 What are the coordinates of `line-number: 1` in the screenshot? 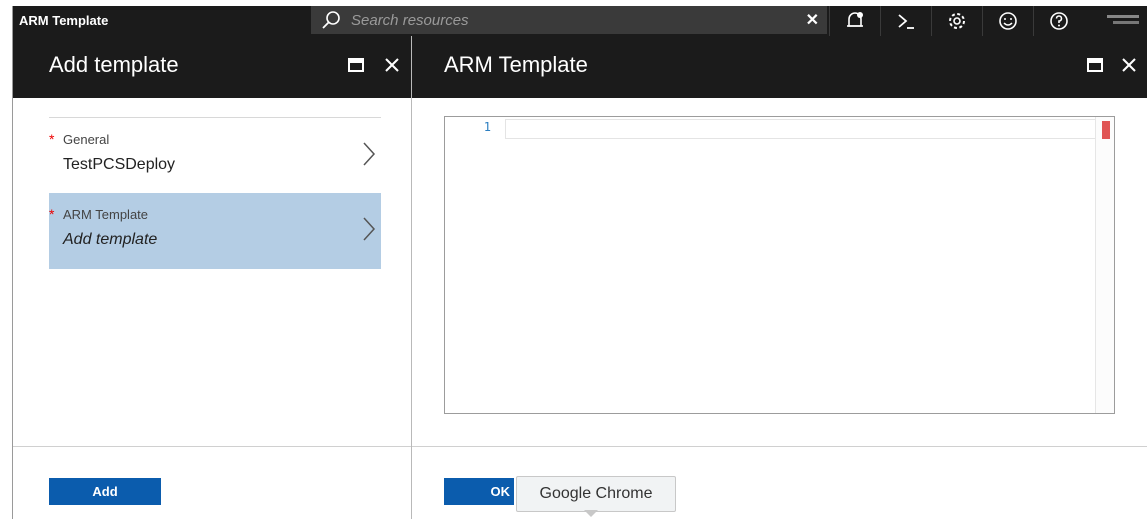 It's located at (487, 127).